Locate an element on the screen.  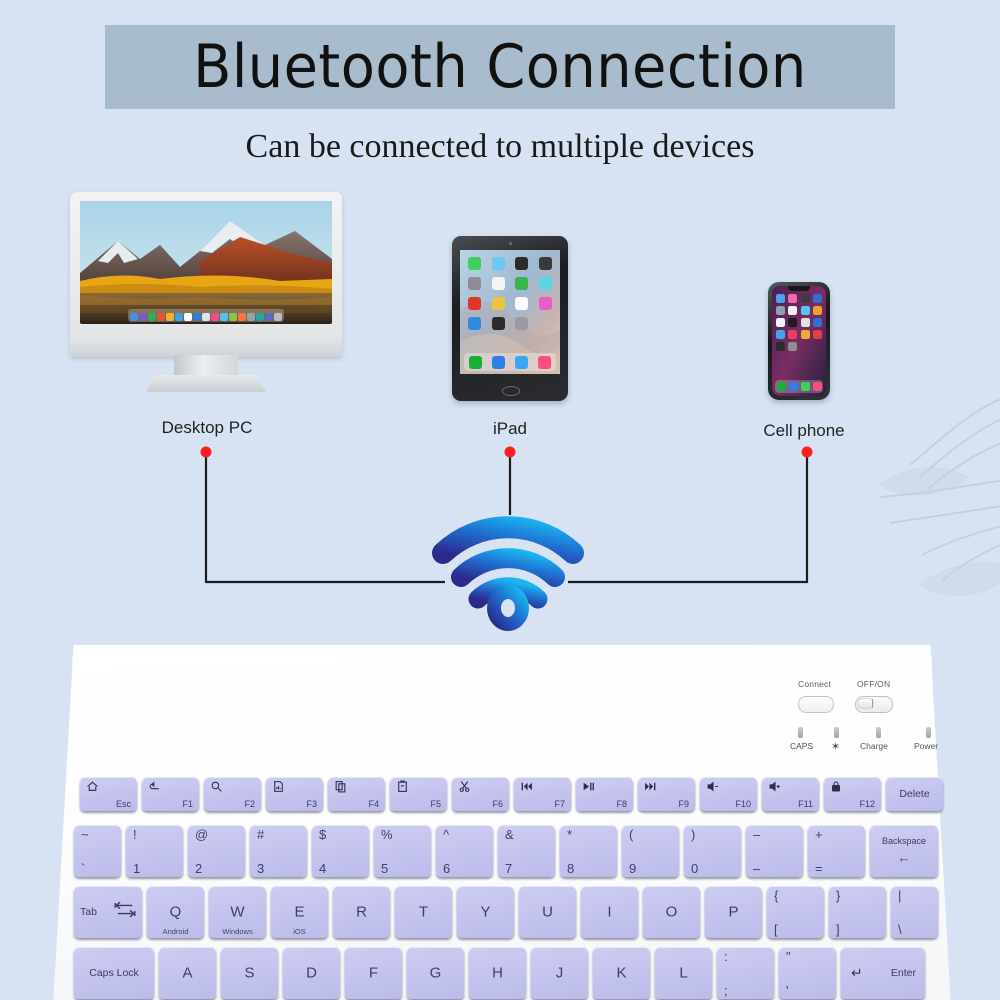
key-bracket-left: {[ is located at coordinates (795, 912).